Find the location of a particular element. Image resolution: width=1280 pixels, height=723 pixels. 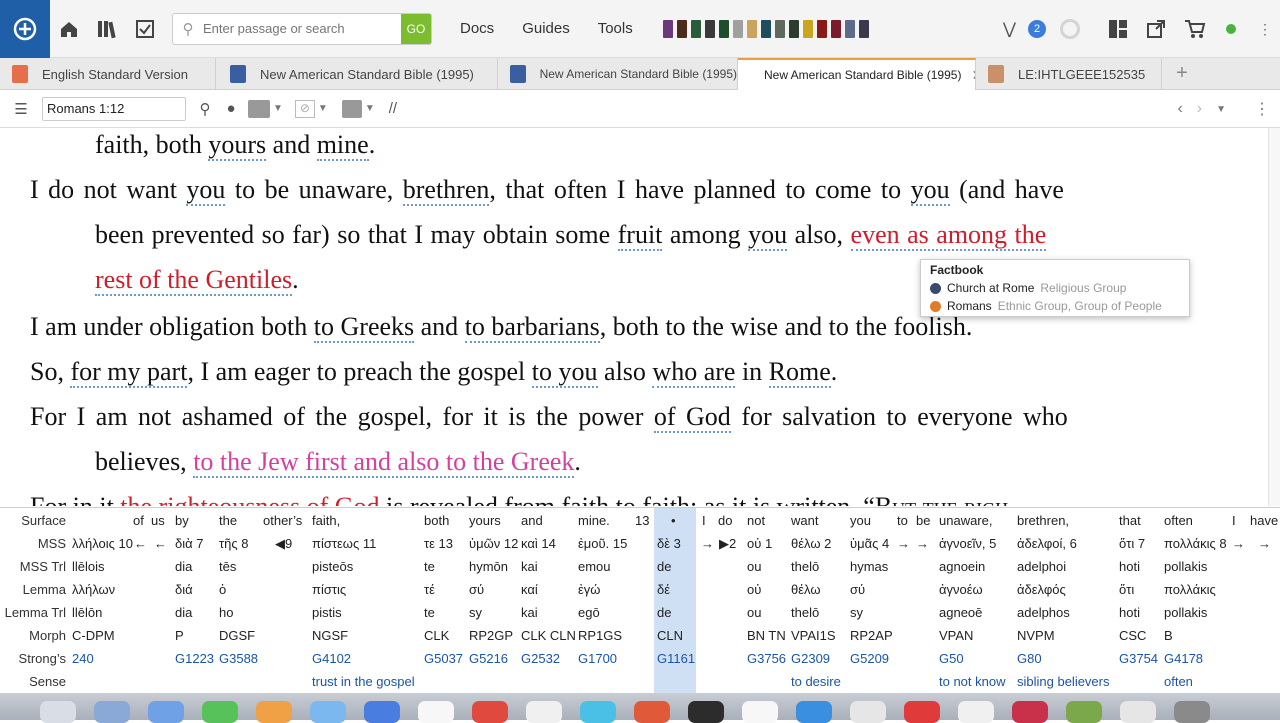

interlinear-mss-word: τῆς 8 is located at coordinates (233, 543).